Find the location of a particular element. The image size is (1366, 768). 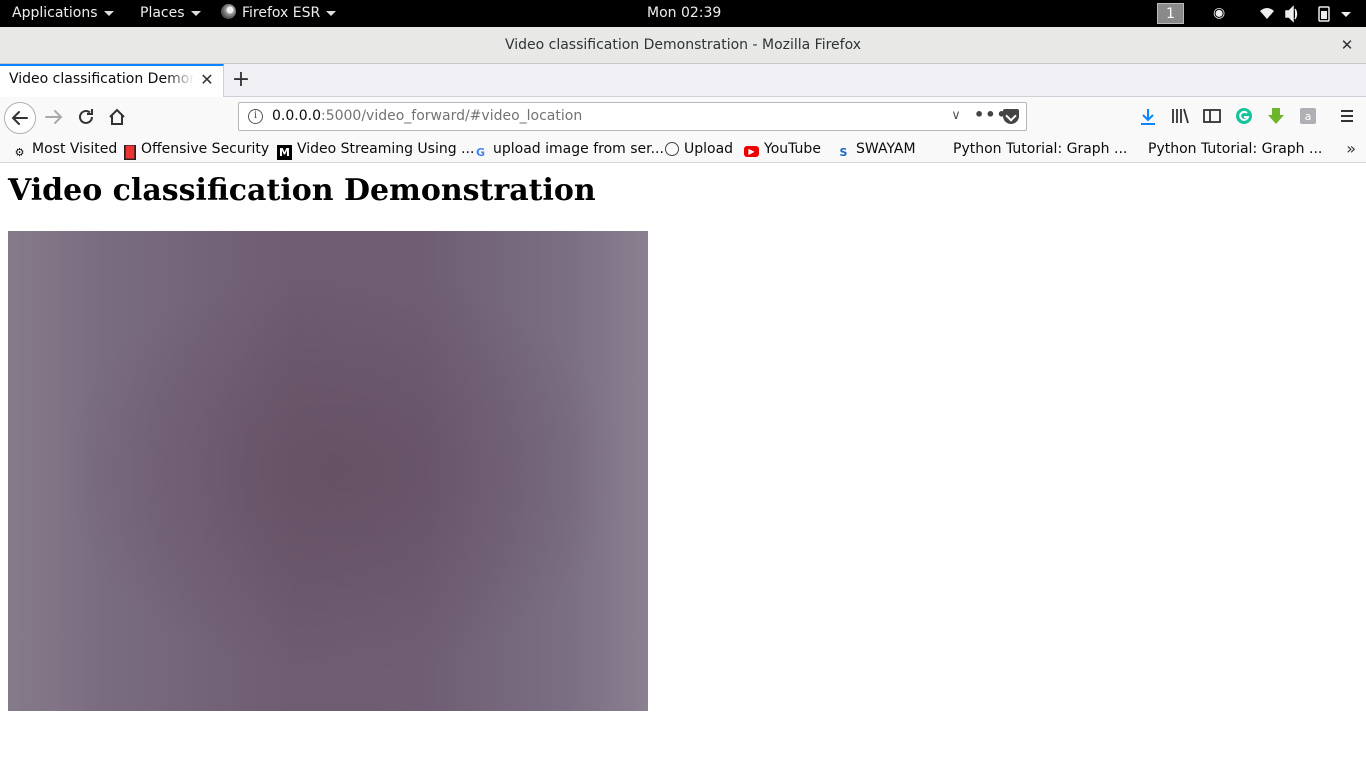

google-icon: G is located at coordinates (480, 152).